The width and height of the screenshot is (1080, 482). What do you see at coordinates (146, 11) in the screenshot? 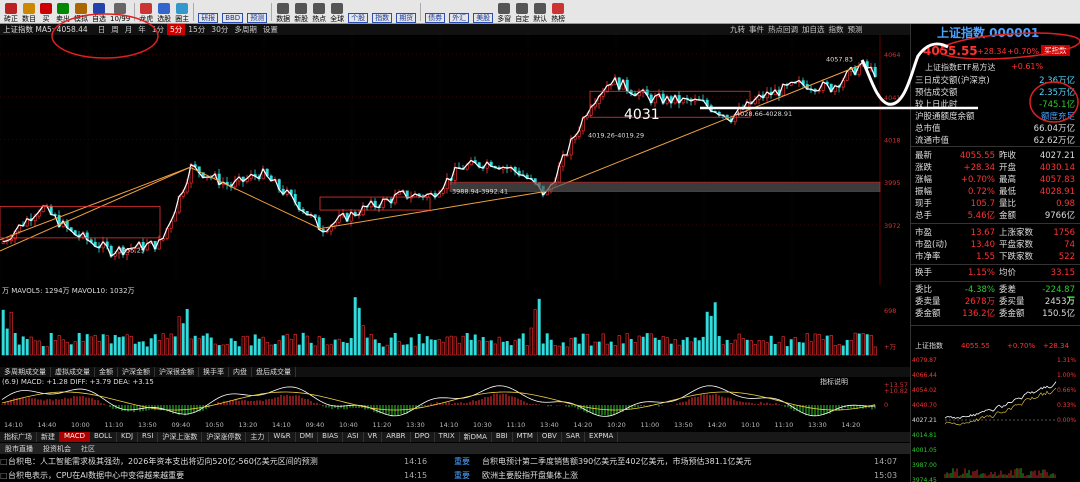
I see `toolbar-button-8: 龙虎` at bounding box center [146, 11].